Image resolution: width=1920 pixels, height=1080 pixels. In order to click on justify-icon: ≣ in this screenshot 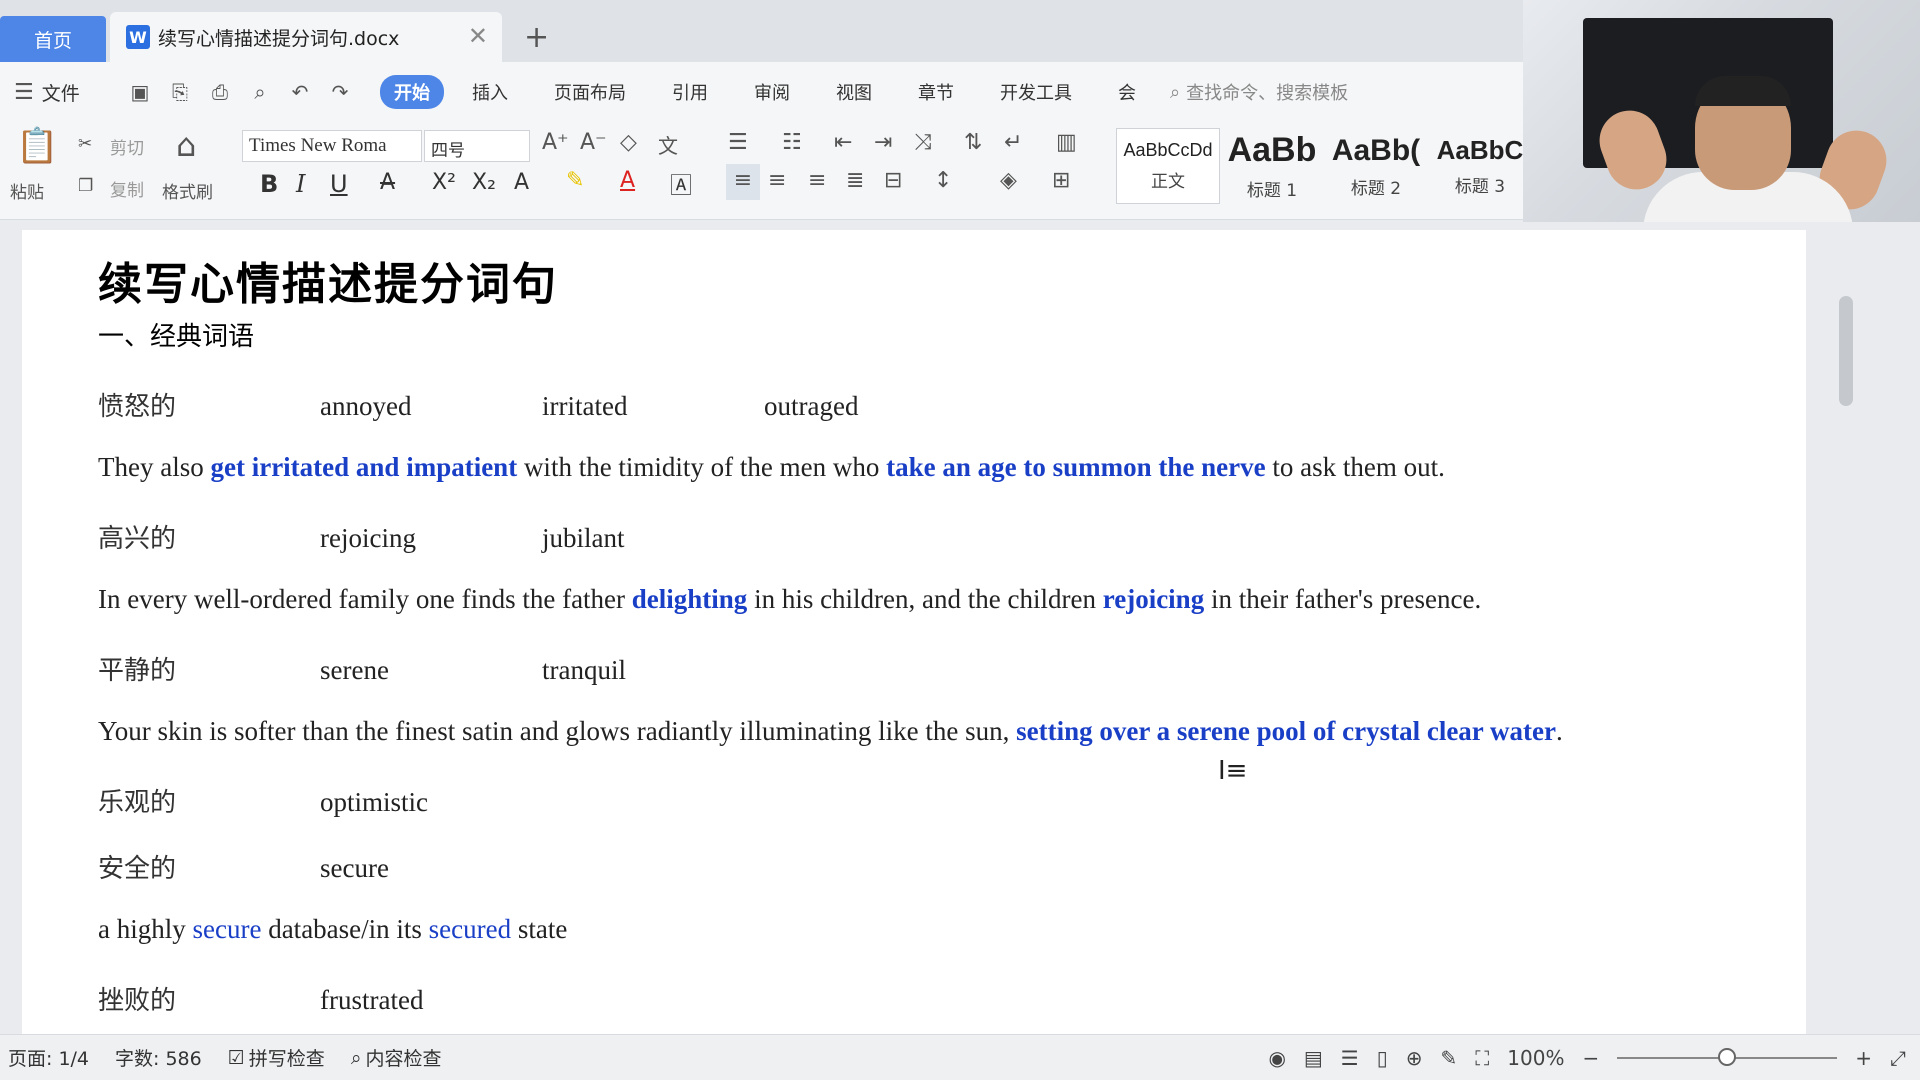, I will do `click(855, 180)`.